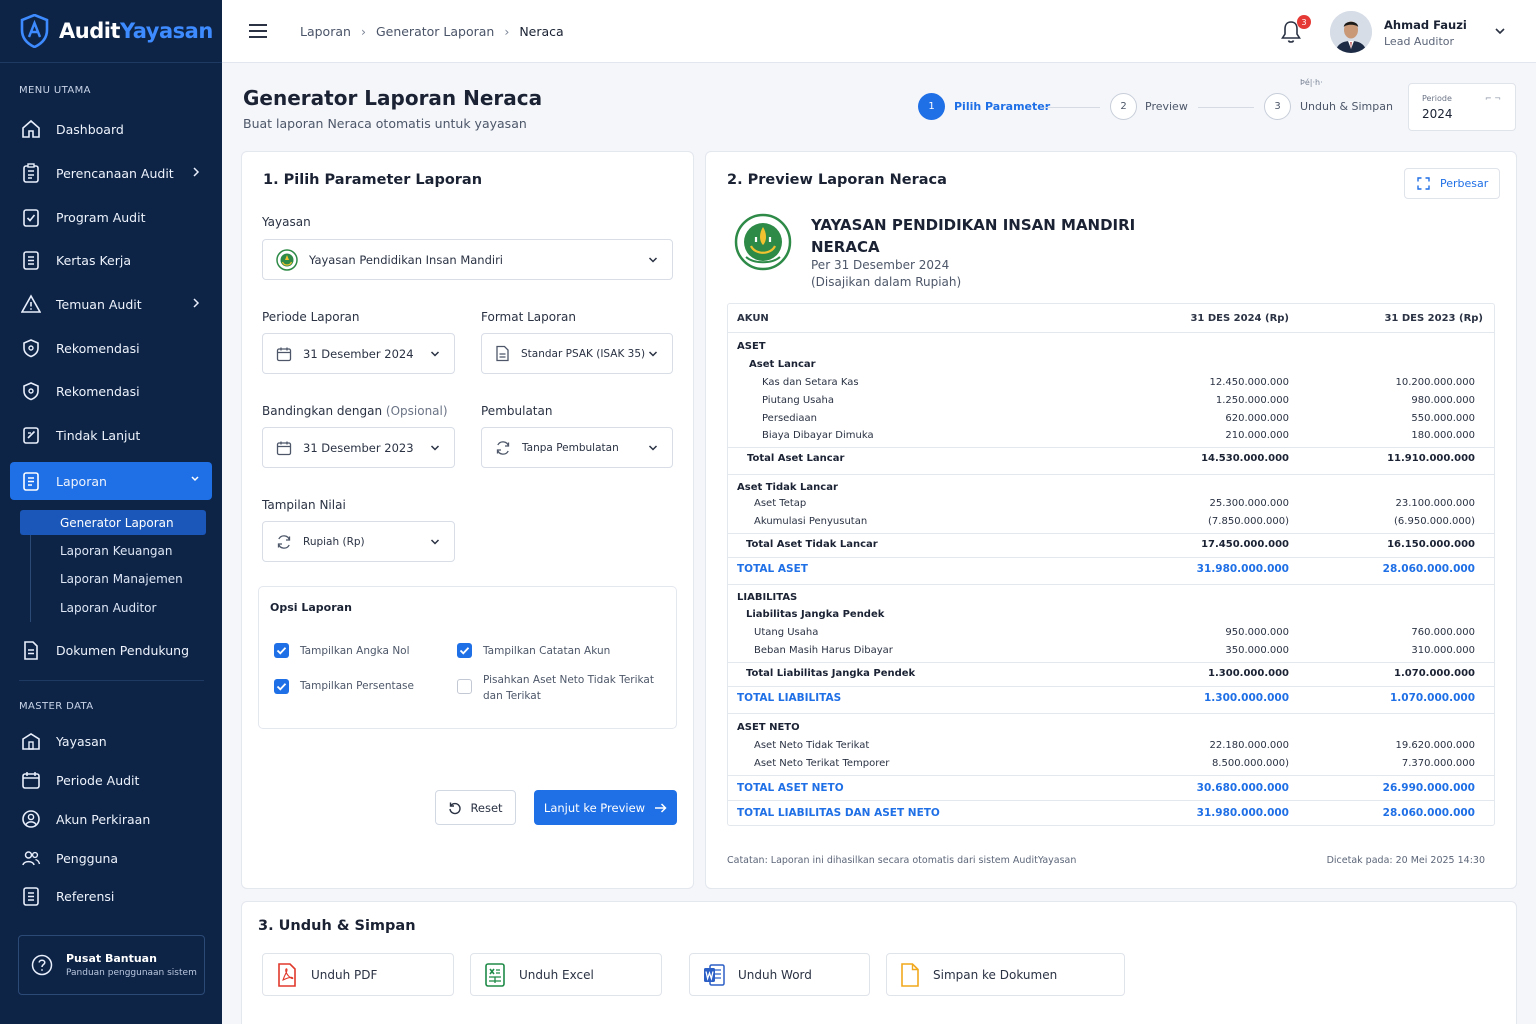 The height and width of the screenshot is (1024, 1536). What do you see at coordinates (1246, 698) in the screenshot?
I see `row-value-2024: 1.300.000.000` at bounding box center [1246, 698].